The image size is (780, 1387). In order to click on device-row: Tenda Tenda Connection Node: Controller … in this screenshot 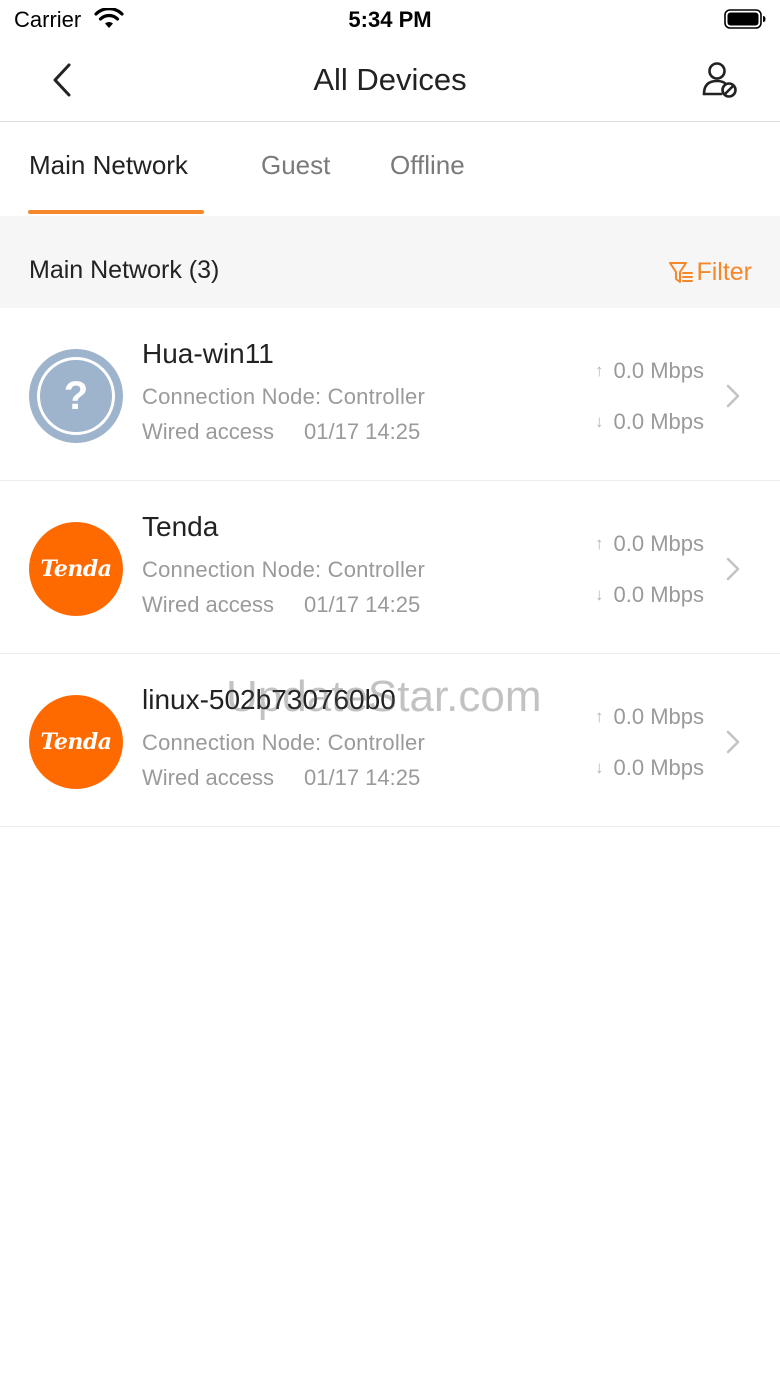, I will do `click(390, 567)`.